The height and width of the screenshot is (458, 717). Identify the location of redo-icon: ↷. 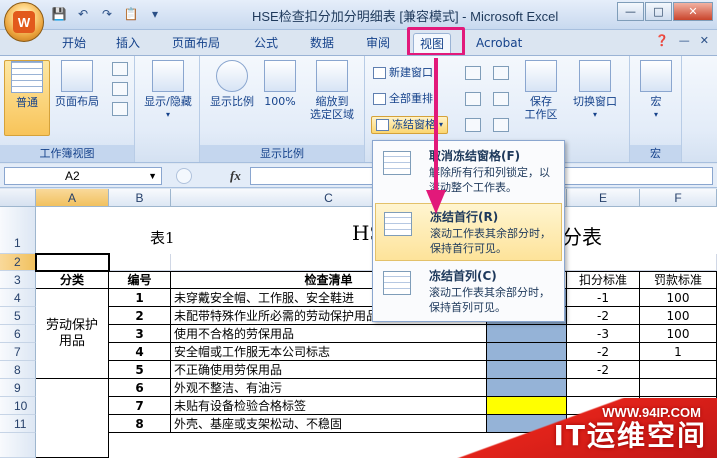
(107, 14).